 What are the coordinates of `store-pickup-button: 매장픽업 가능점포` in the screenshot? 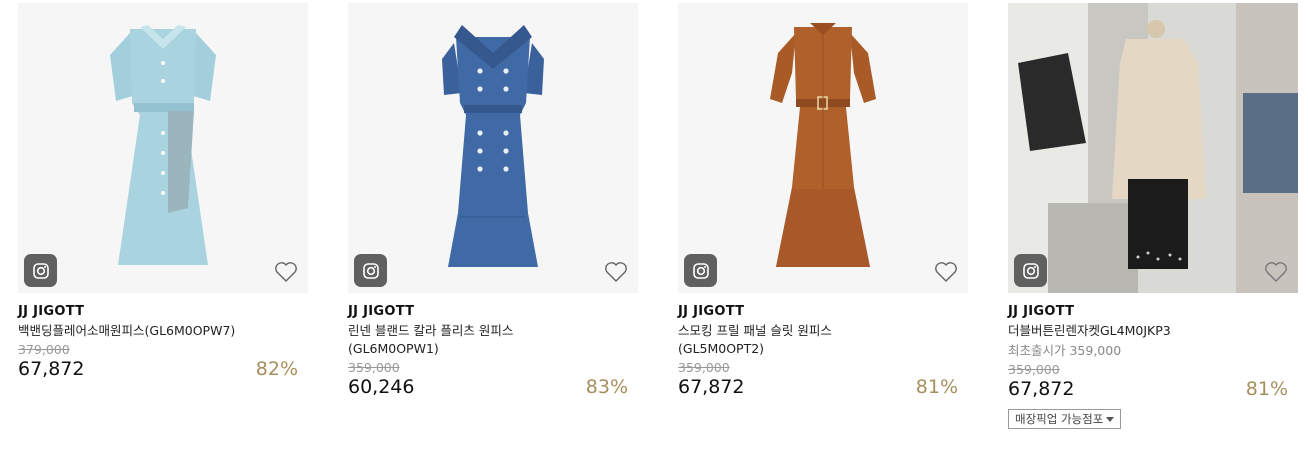 It's located at (1065, 419).